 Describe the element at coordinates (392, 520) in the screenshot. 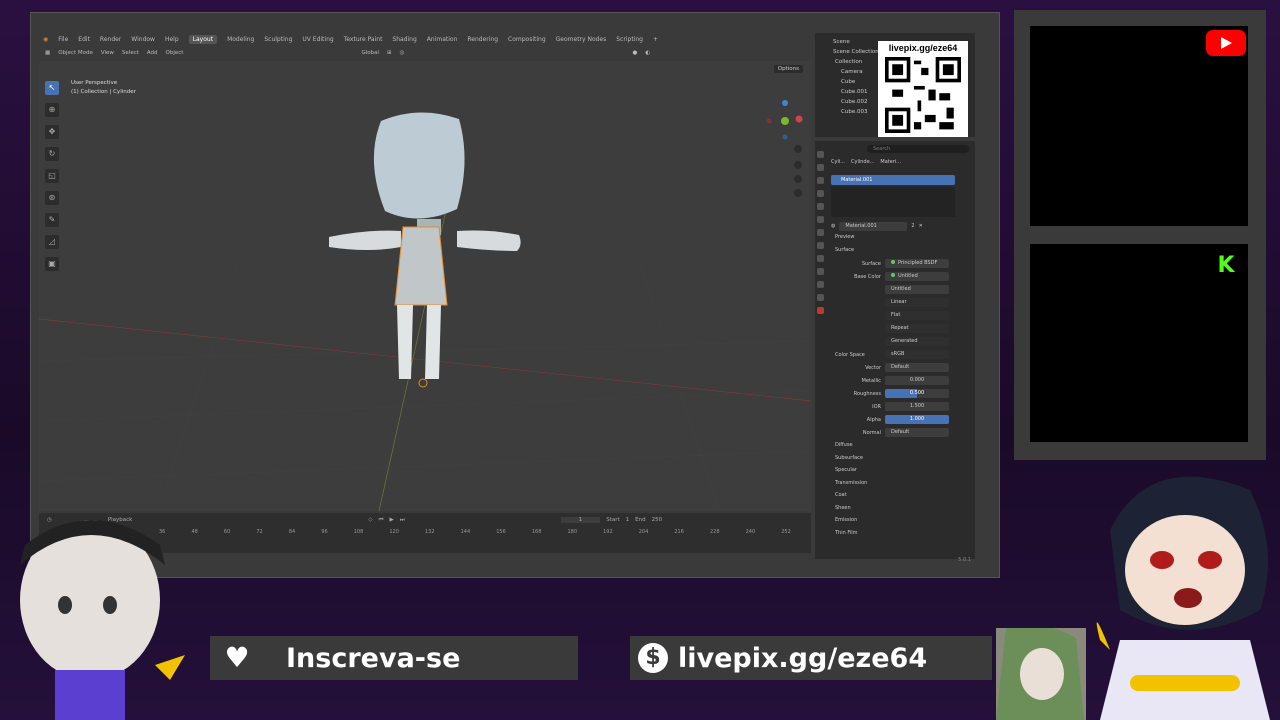

I see `play-icon: ▶` at that location.